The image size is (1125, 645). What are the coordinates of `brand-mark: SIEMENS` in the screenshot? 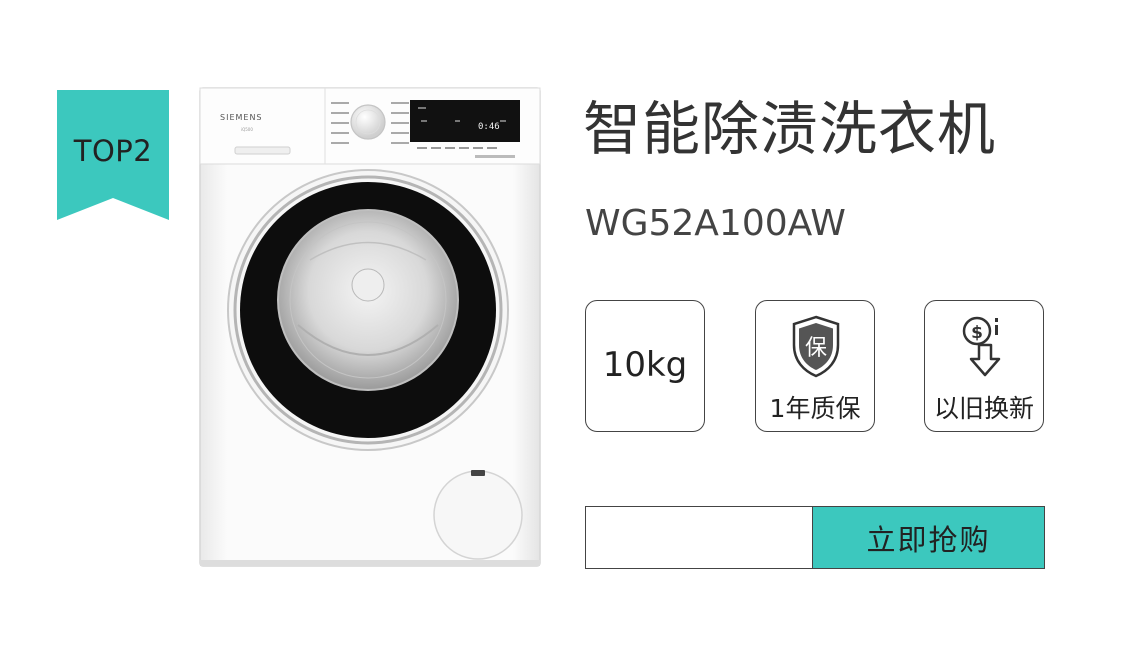 It's located at (241, 117).